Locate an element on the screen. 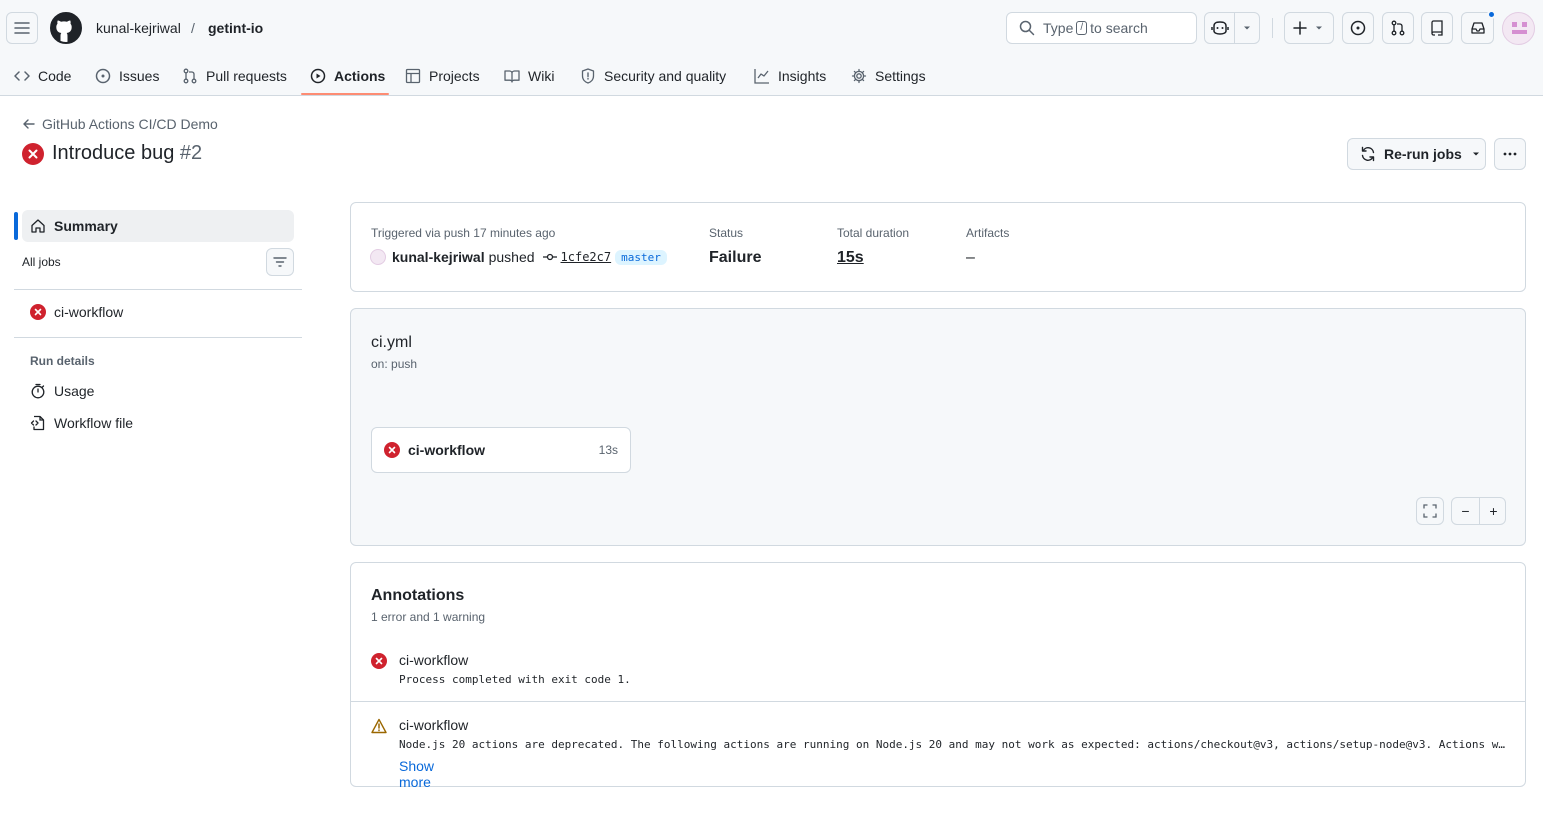  book-icon is located at coordinates (512, 76).